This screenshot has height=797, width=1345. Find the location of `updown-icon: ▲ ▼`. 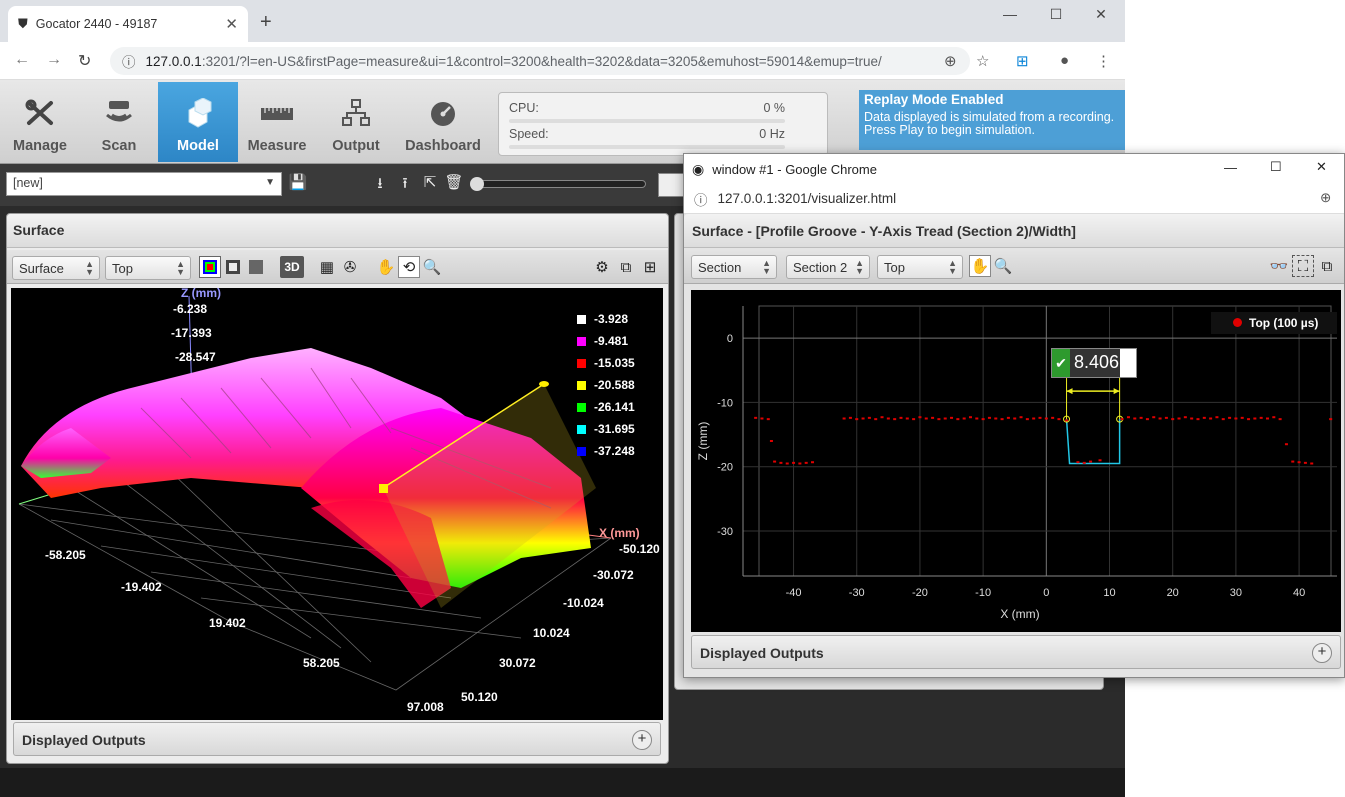

updown-icon: ▲ ▼ is located at coordinates (89, 268).